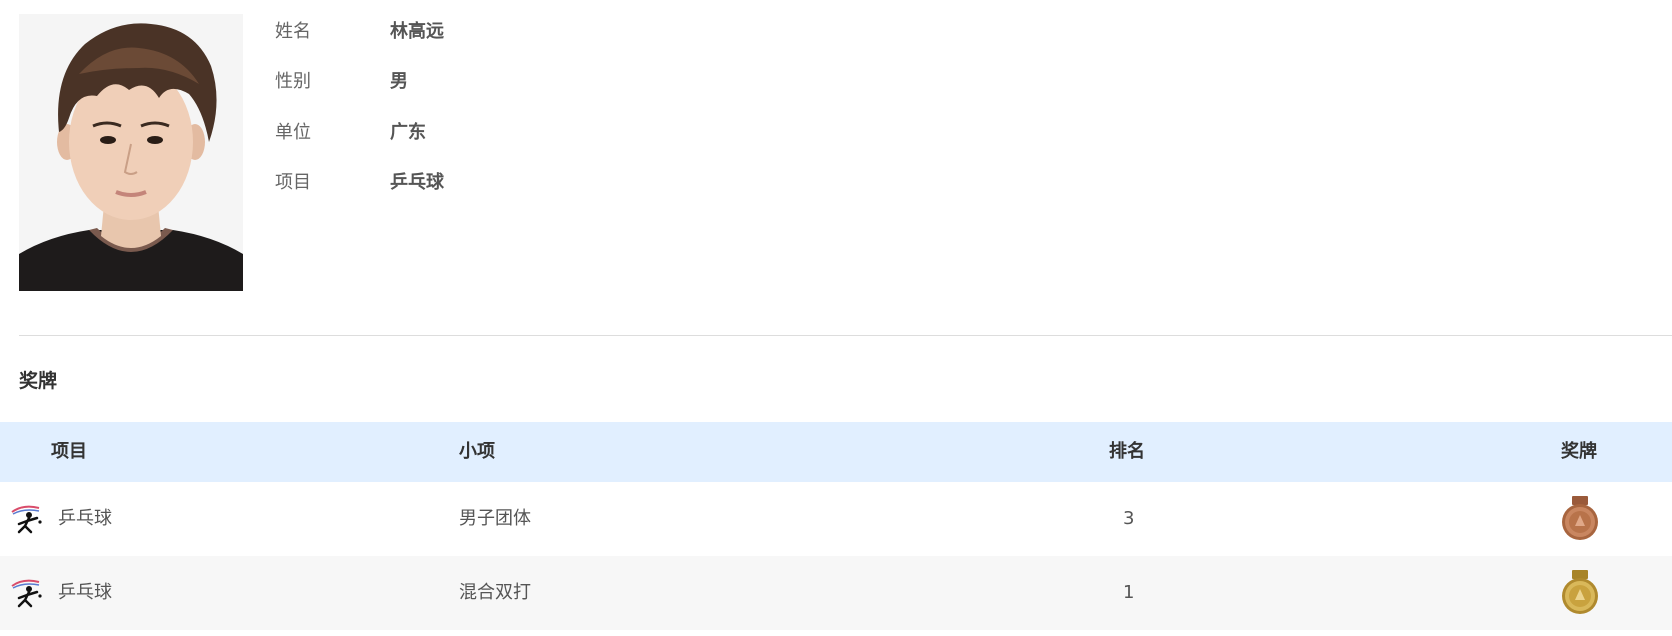 This screenshot has height=636, width=1672. I want to click on bronze-medal-icon, so click(1580, 518).